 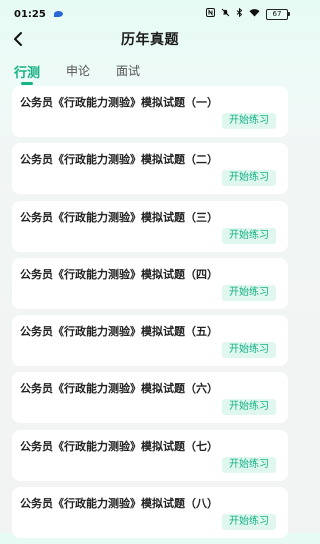 What do you see at coordinates (78, 71) in the screenshot?
I see `tab-label: 申论` at bounding box center [78, 71].